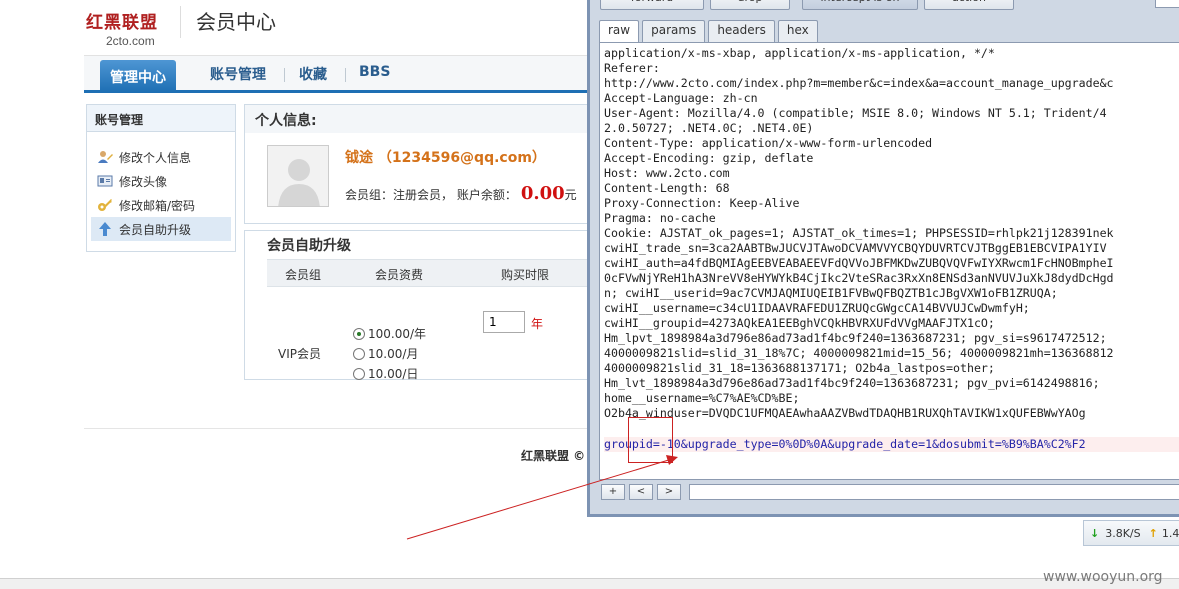 This screenshot has height=589, width=1179. I want to click on member-group-value: VIP会员, so click(299, 354).